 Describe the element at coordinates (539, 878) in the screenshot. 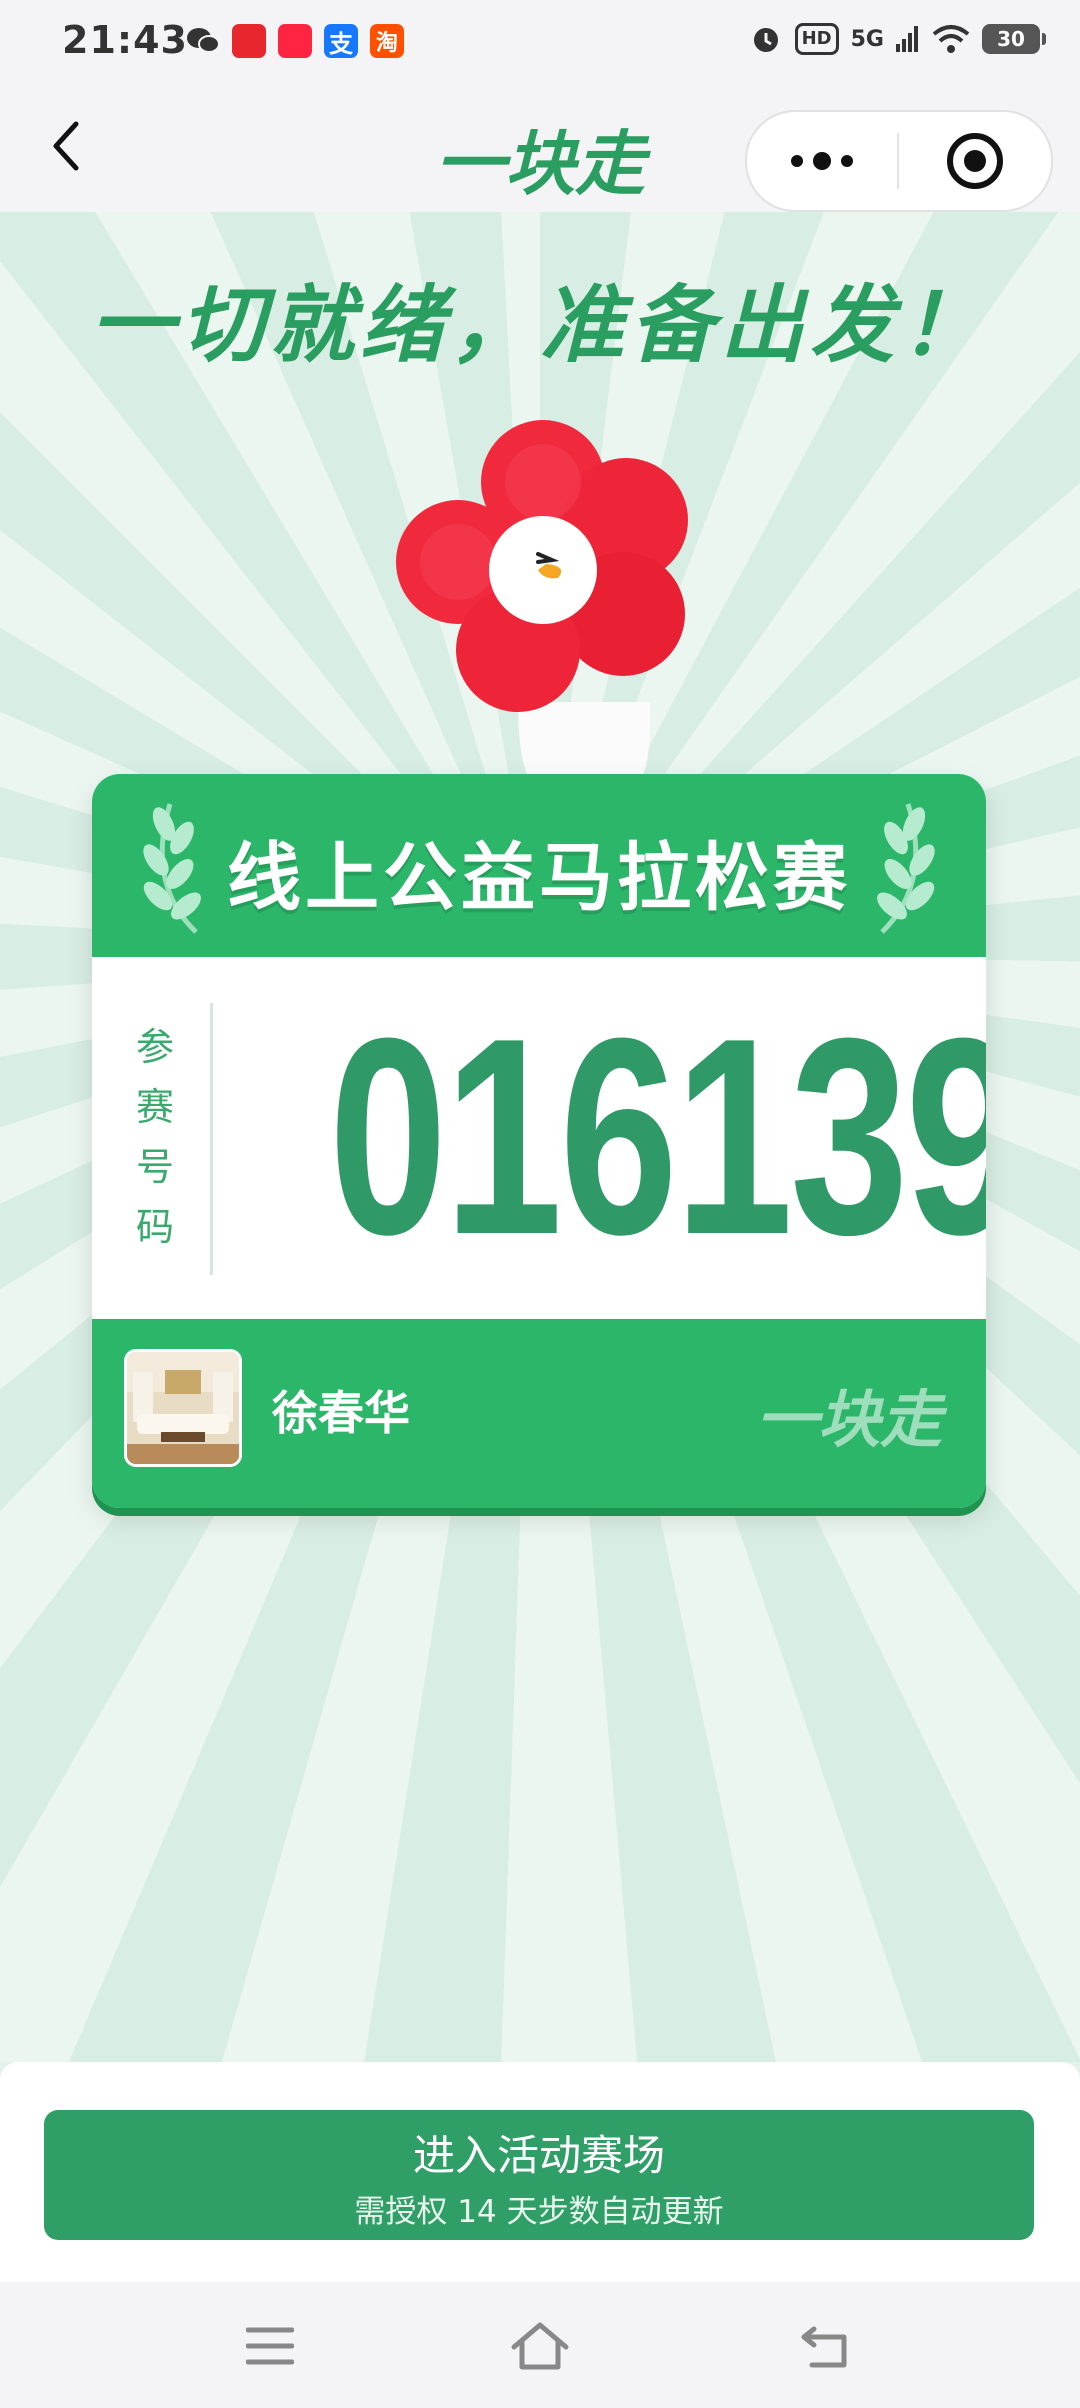

I see `card-title: 线上公益马拉松赛` at that location.